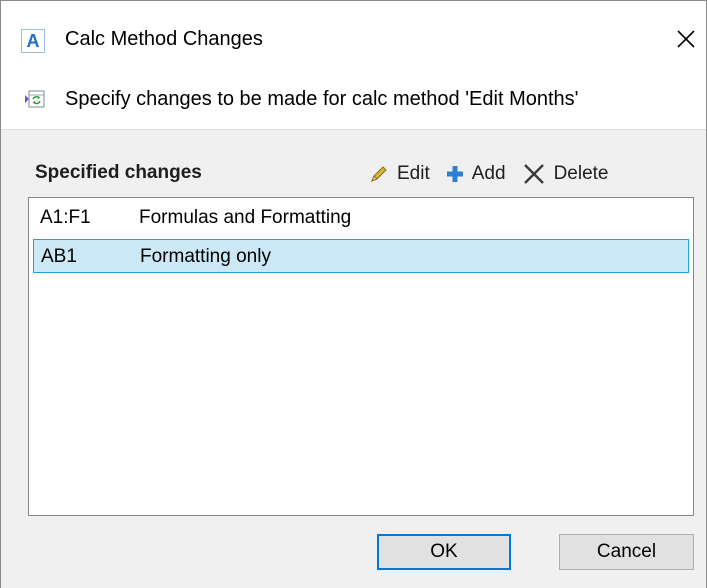 This screenshot has height=588, width=707. I want to click on app-icon: A, so click(33, 41).